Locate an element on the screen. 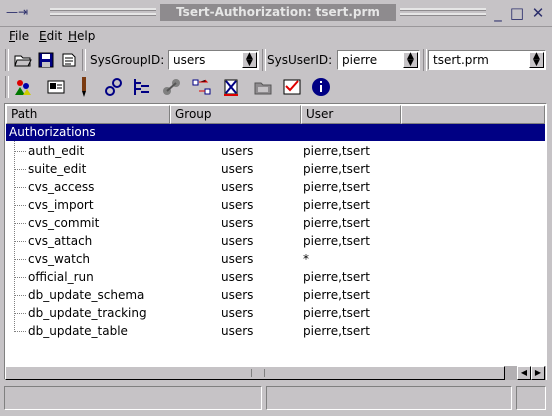 This screenshot has height=416, width=552. info-icon is located at coordinates (321, 87).